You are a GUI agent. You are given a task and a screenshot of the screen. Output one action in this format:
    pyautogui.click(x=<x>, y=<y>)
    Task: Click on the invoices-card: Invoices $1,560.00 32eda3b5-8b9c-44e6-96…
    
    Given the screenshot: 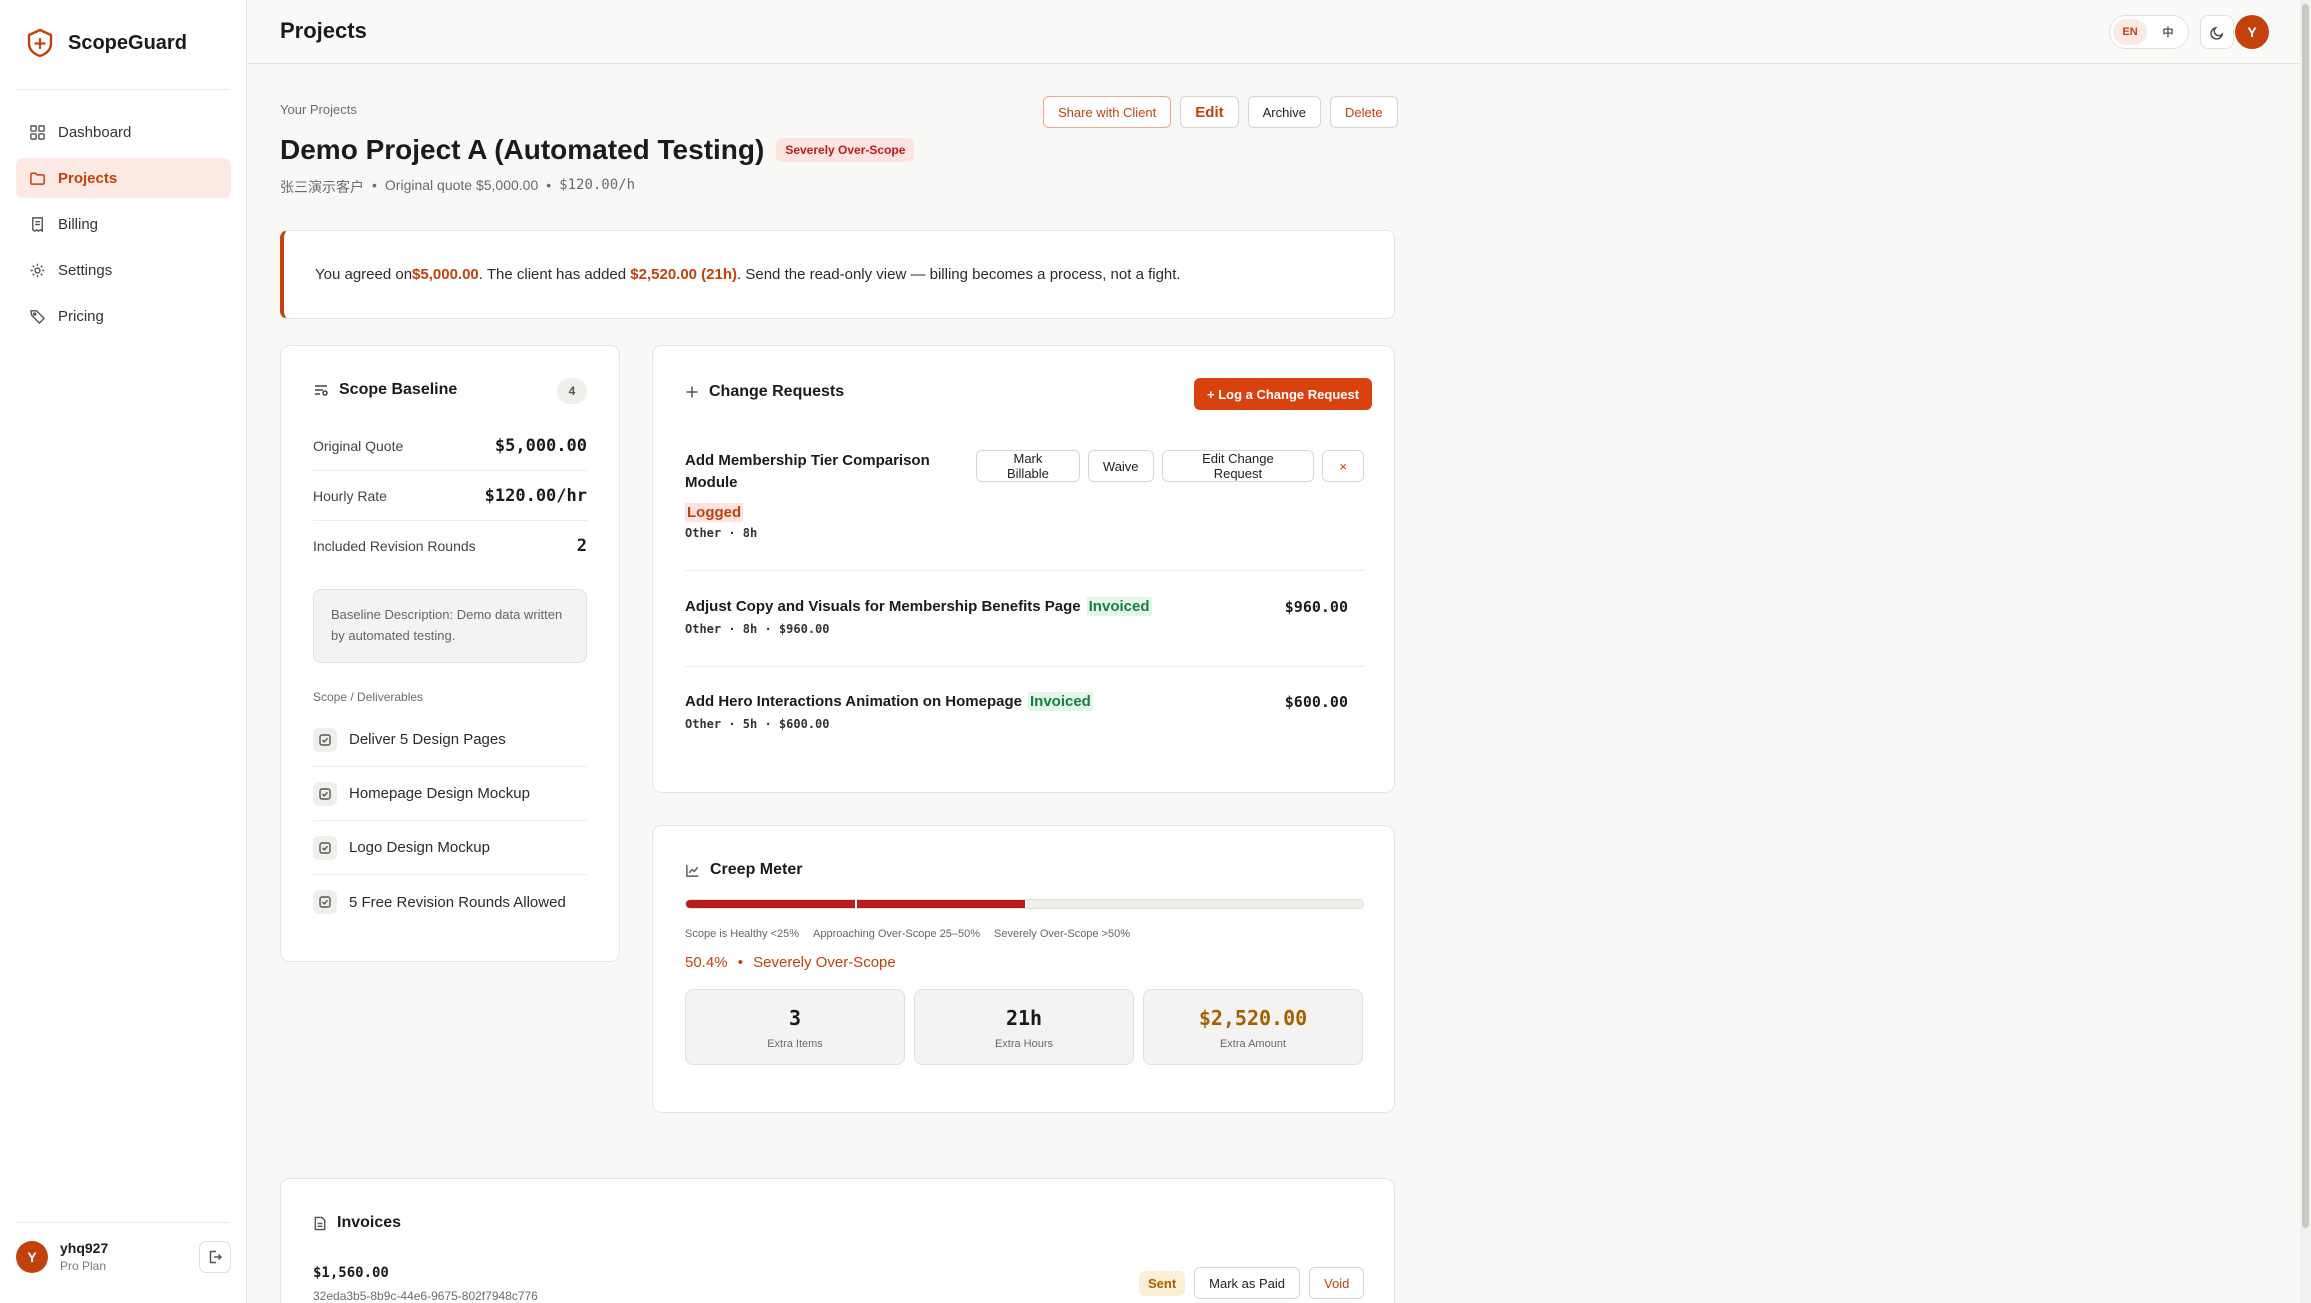 What is the action you would take?
    pyautogui.click(x=837, y=1240)
    